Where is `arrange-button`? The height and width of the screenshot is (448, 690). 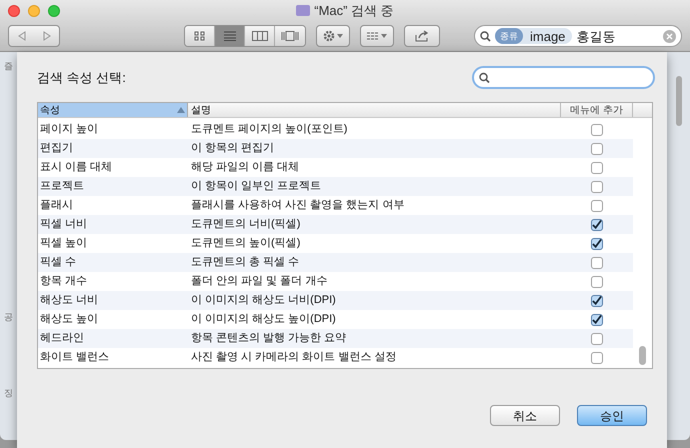 arrange-button is located at coordinates (377, 36).